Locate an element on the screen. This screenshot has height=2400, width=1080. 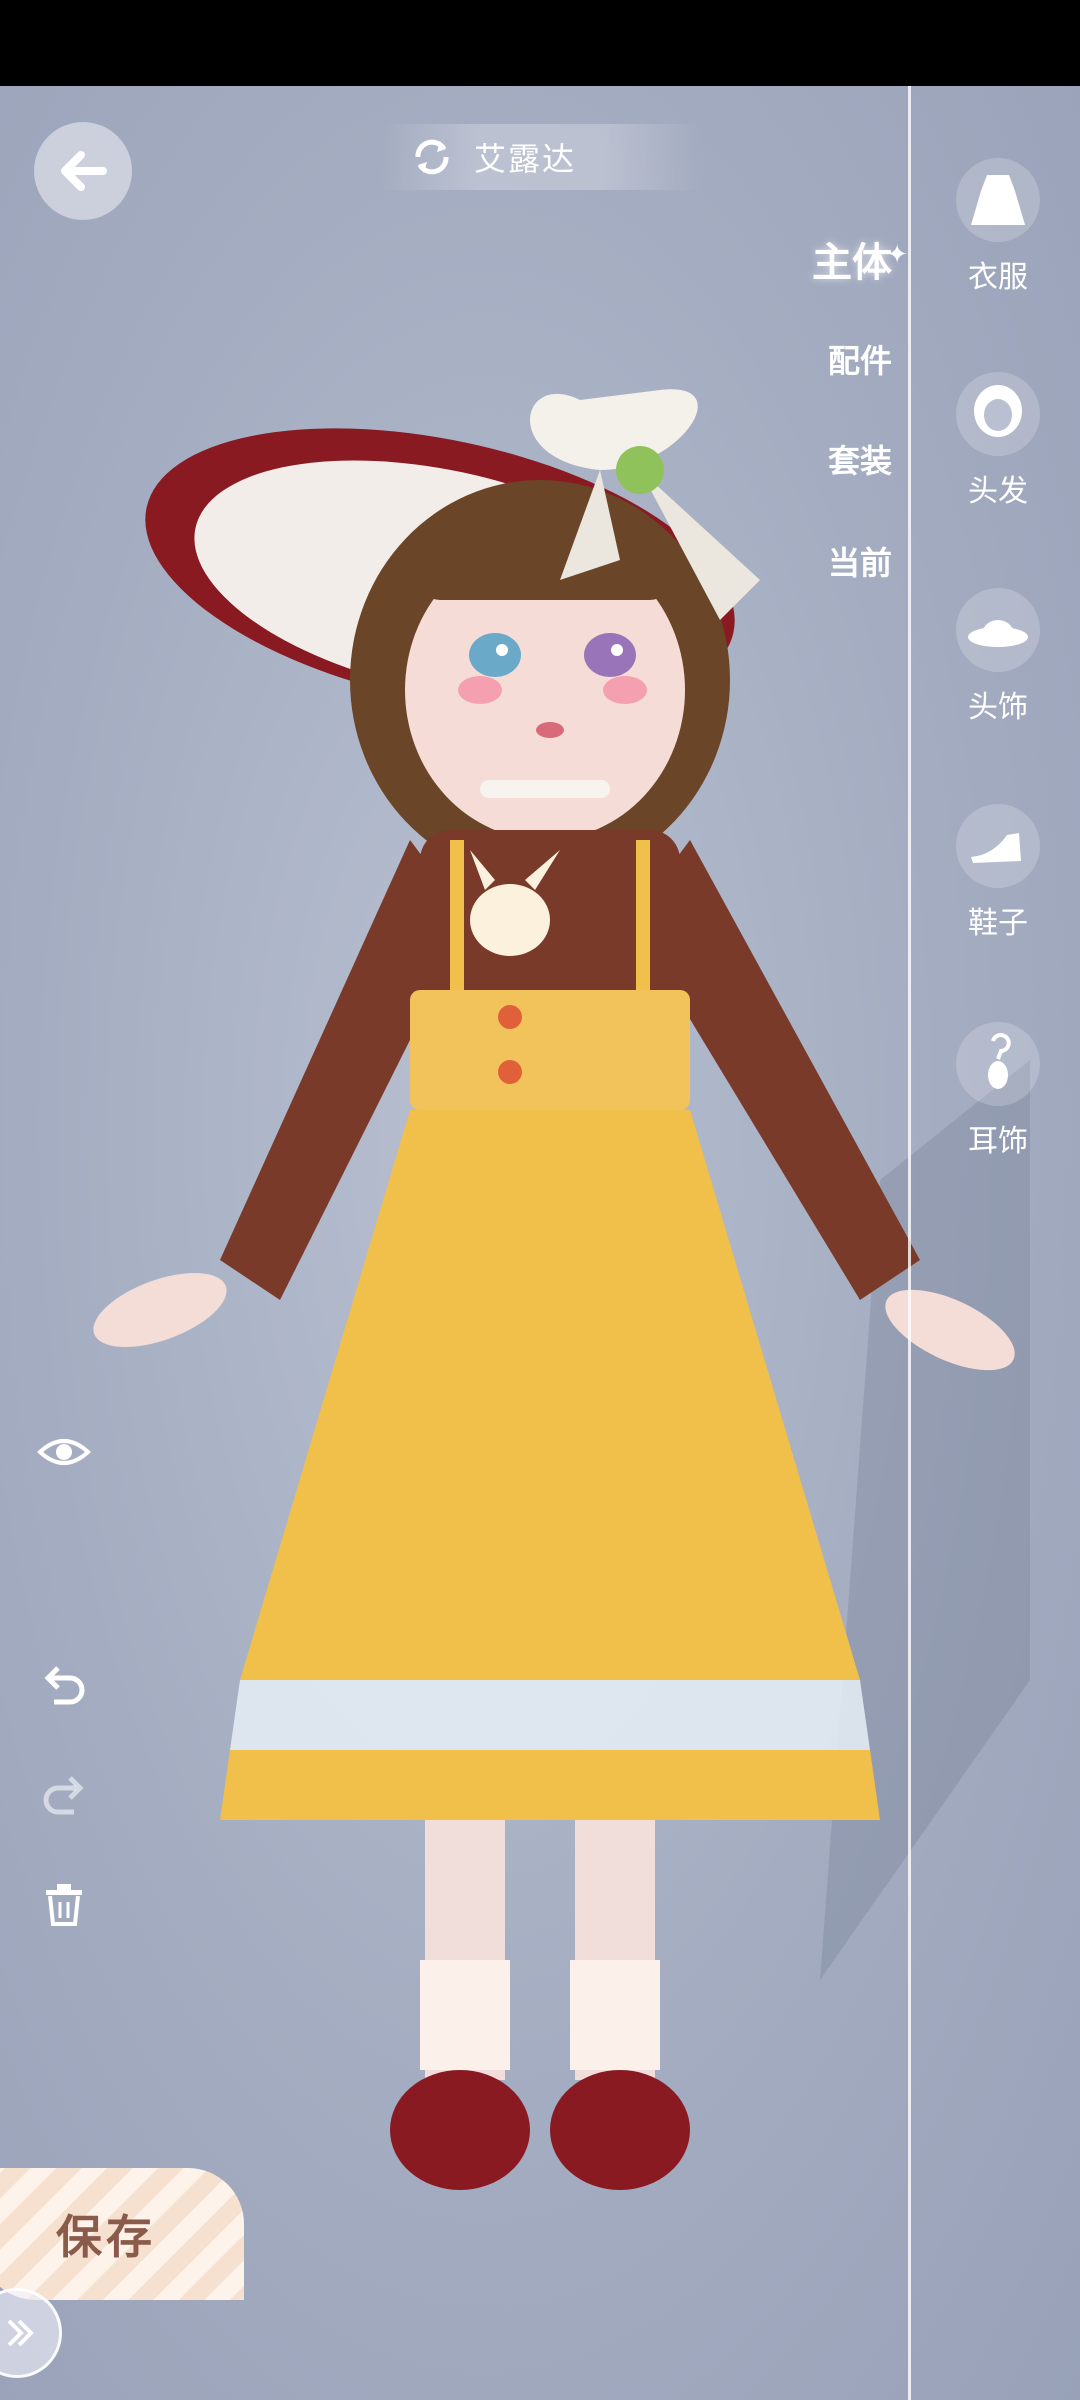
dress-icon is located at coordinates (998, 200).